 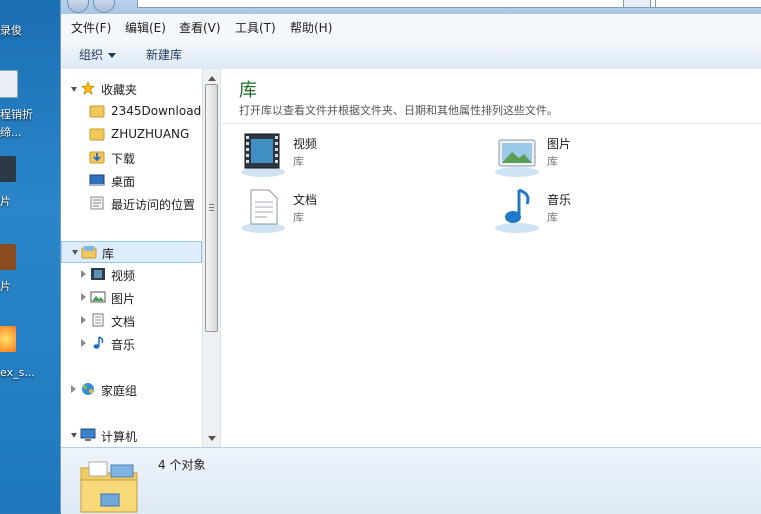 What do you see at coordinates (349, 155) in the screenshot?
I see `library-item-video: 视频 库` at bounding box center [349, 155].